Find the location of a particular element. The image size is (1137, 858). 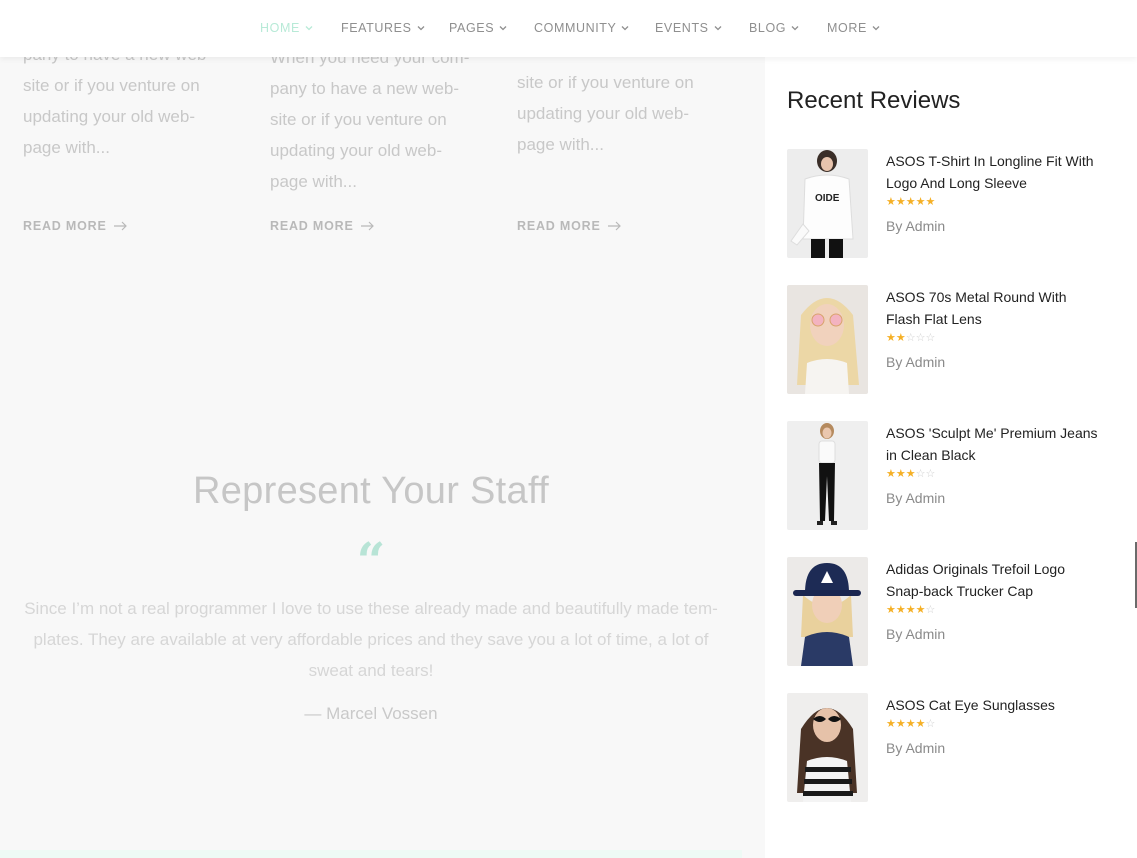

nav-item-label: PAGES is located at coordinates (472, 28).